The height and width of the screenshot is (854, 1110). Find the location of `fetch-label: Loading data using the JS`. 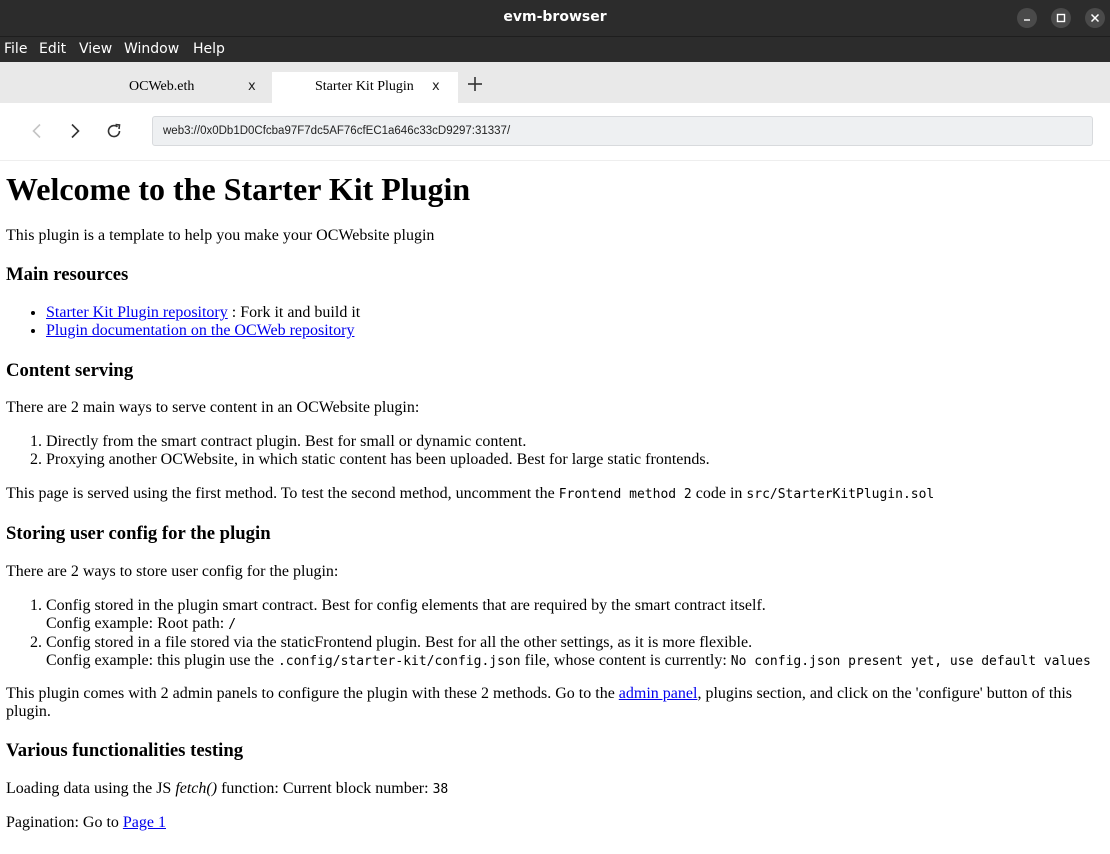

fetch-label: Loading data using the JS is located at coordinates (91, 788).